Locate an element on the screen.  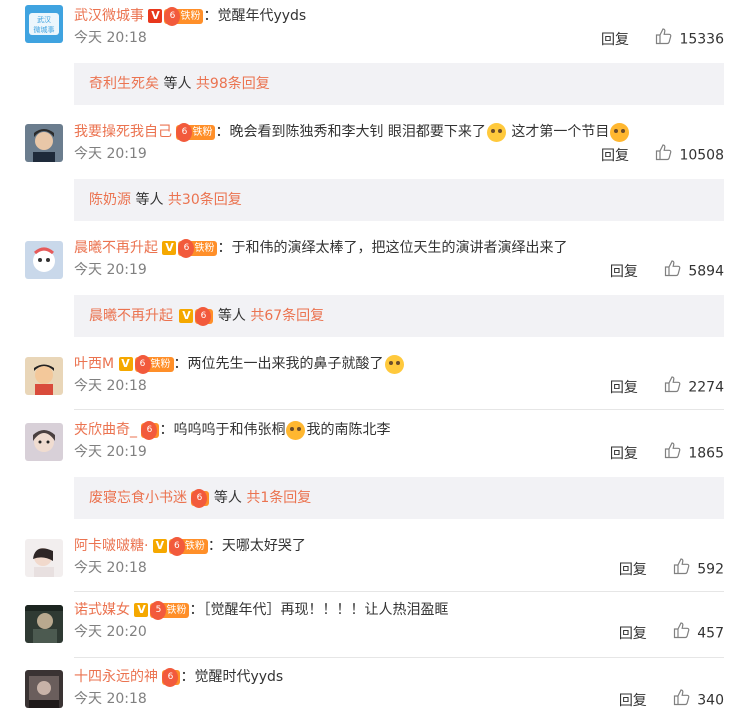
like-button: 457 is located at coordinates (698, 633).